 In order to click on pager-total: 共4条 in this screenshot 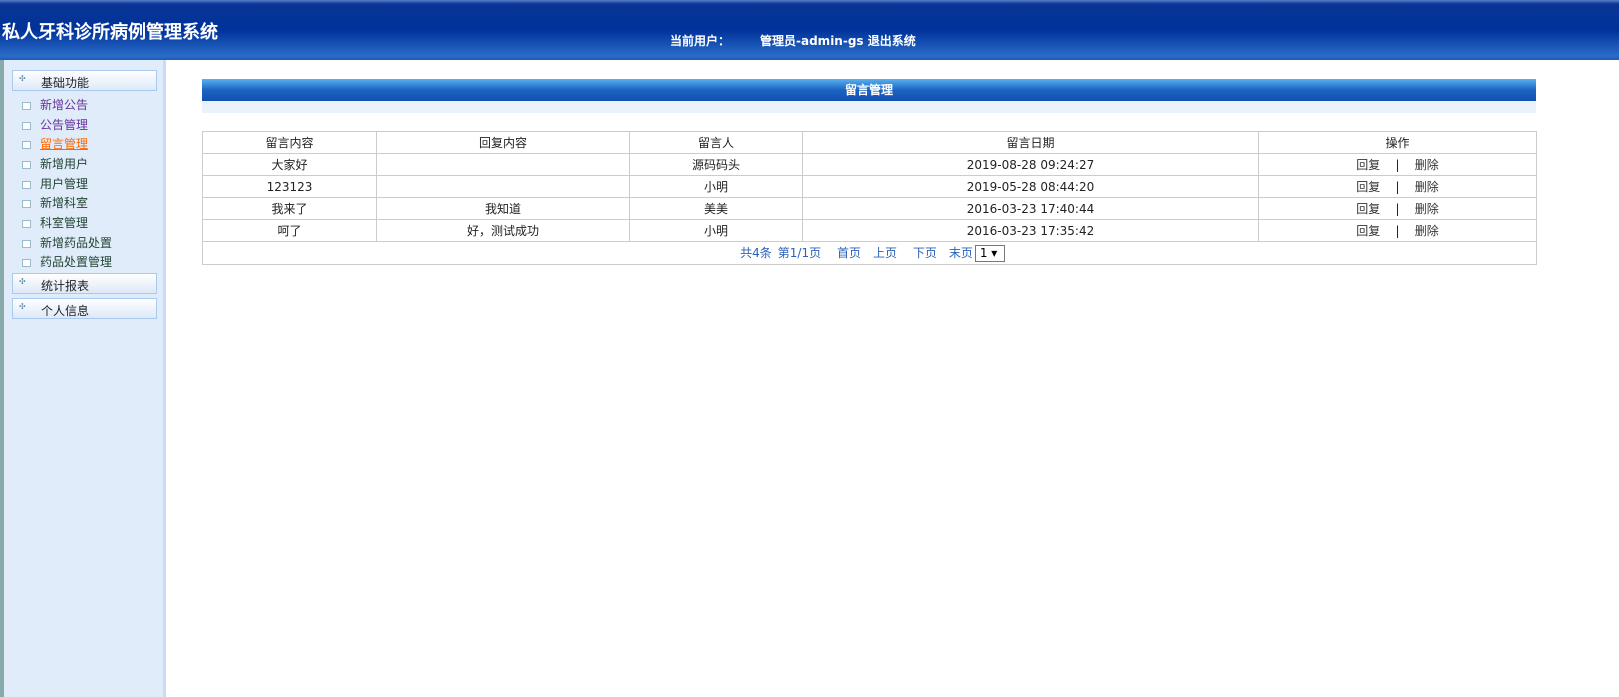, I will do `click(756, 253)`.